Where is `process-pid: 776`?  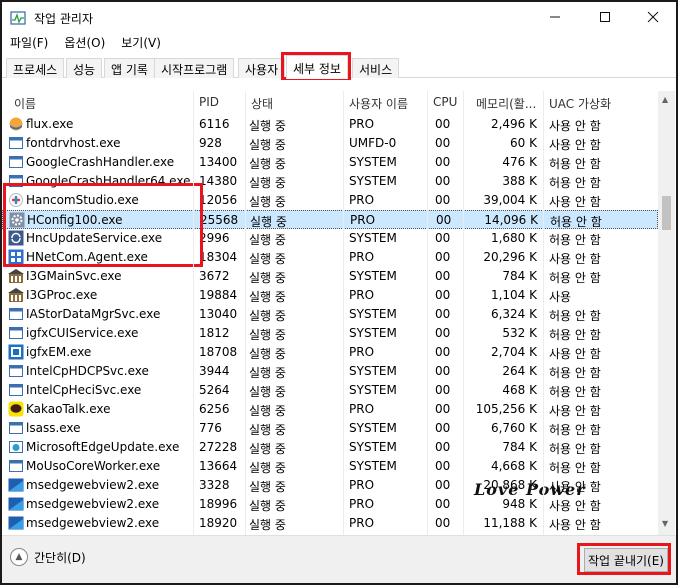 process-pid: 776 is located at coordinates (210, 428).